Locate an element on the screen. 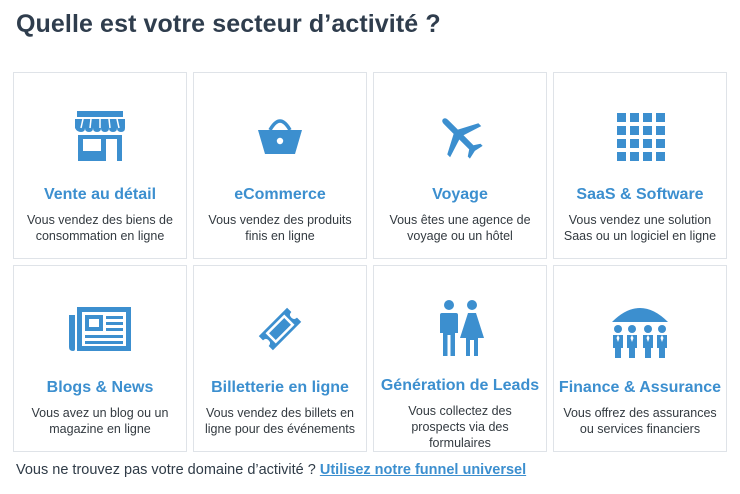 Image resolution: width=740 pixels, height=494 pixels. universal-funnel-link: Utilisez notre funnel universel is located at coordinates (423, 470).